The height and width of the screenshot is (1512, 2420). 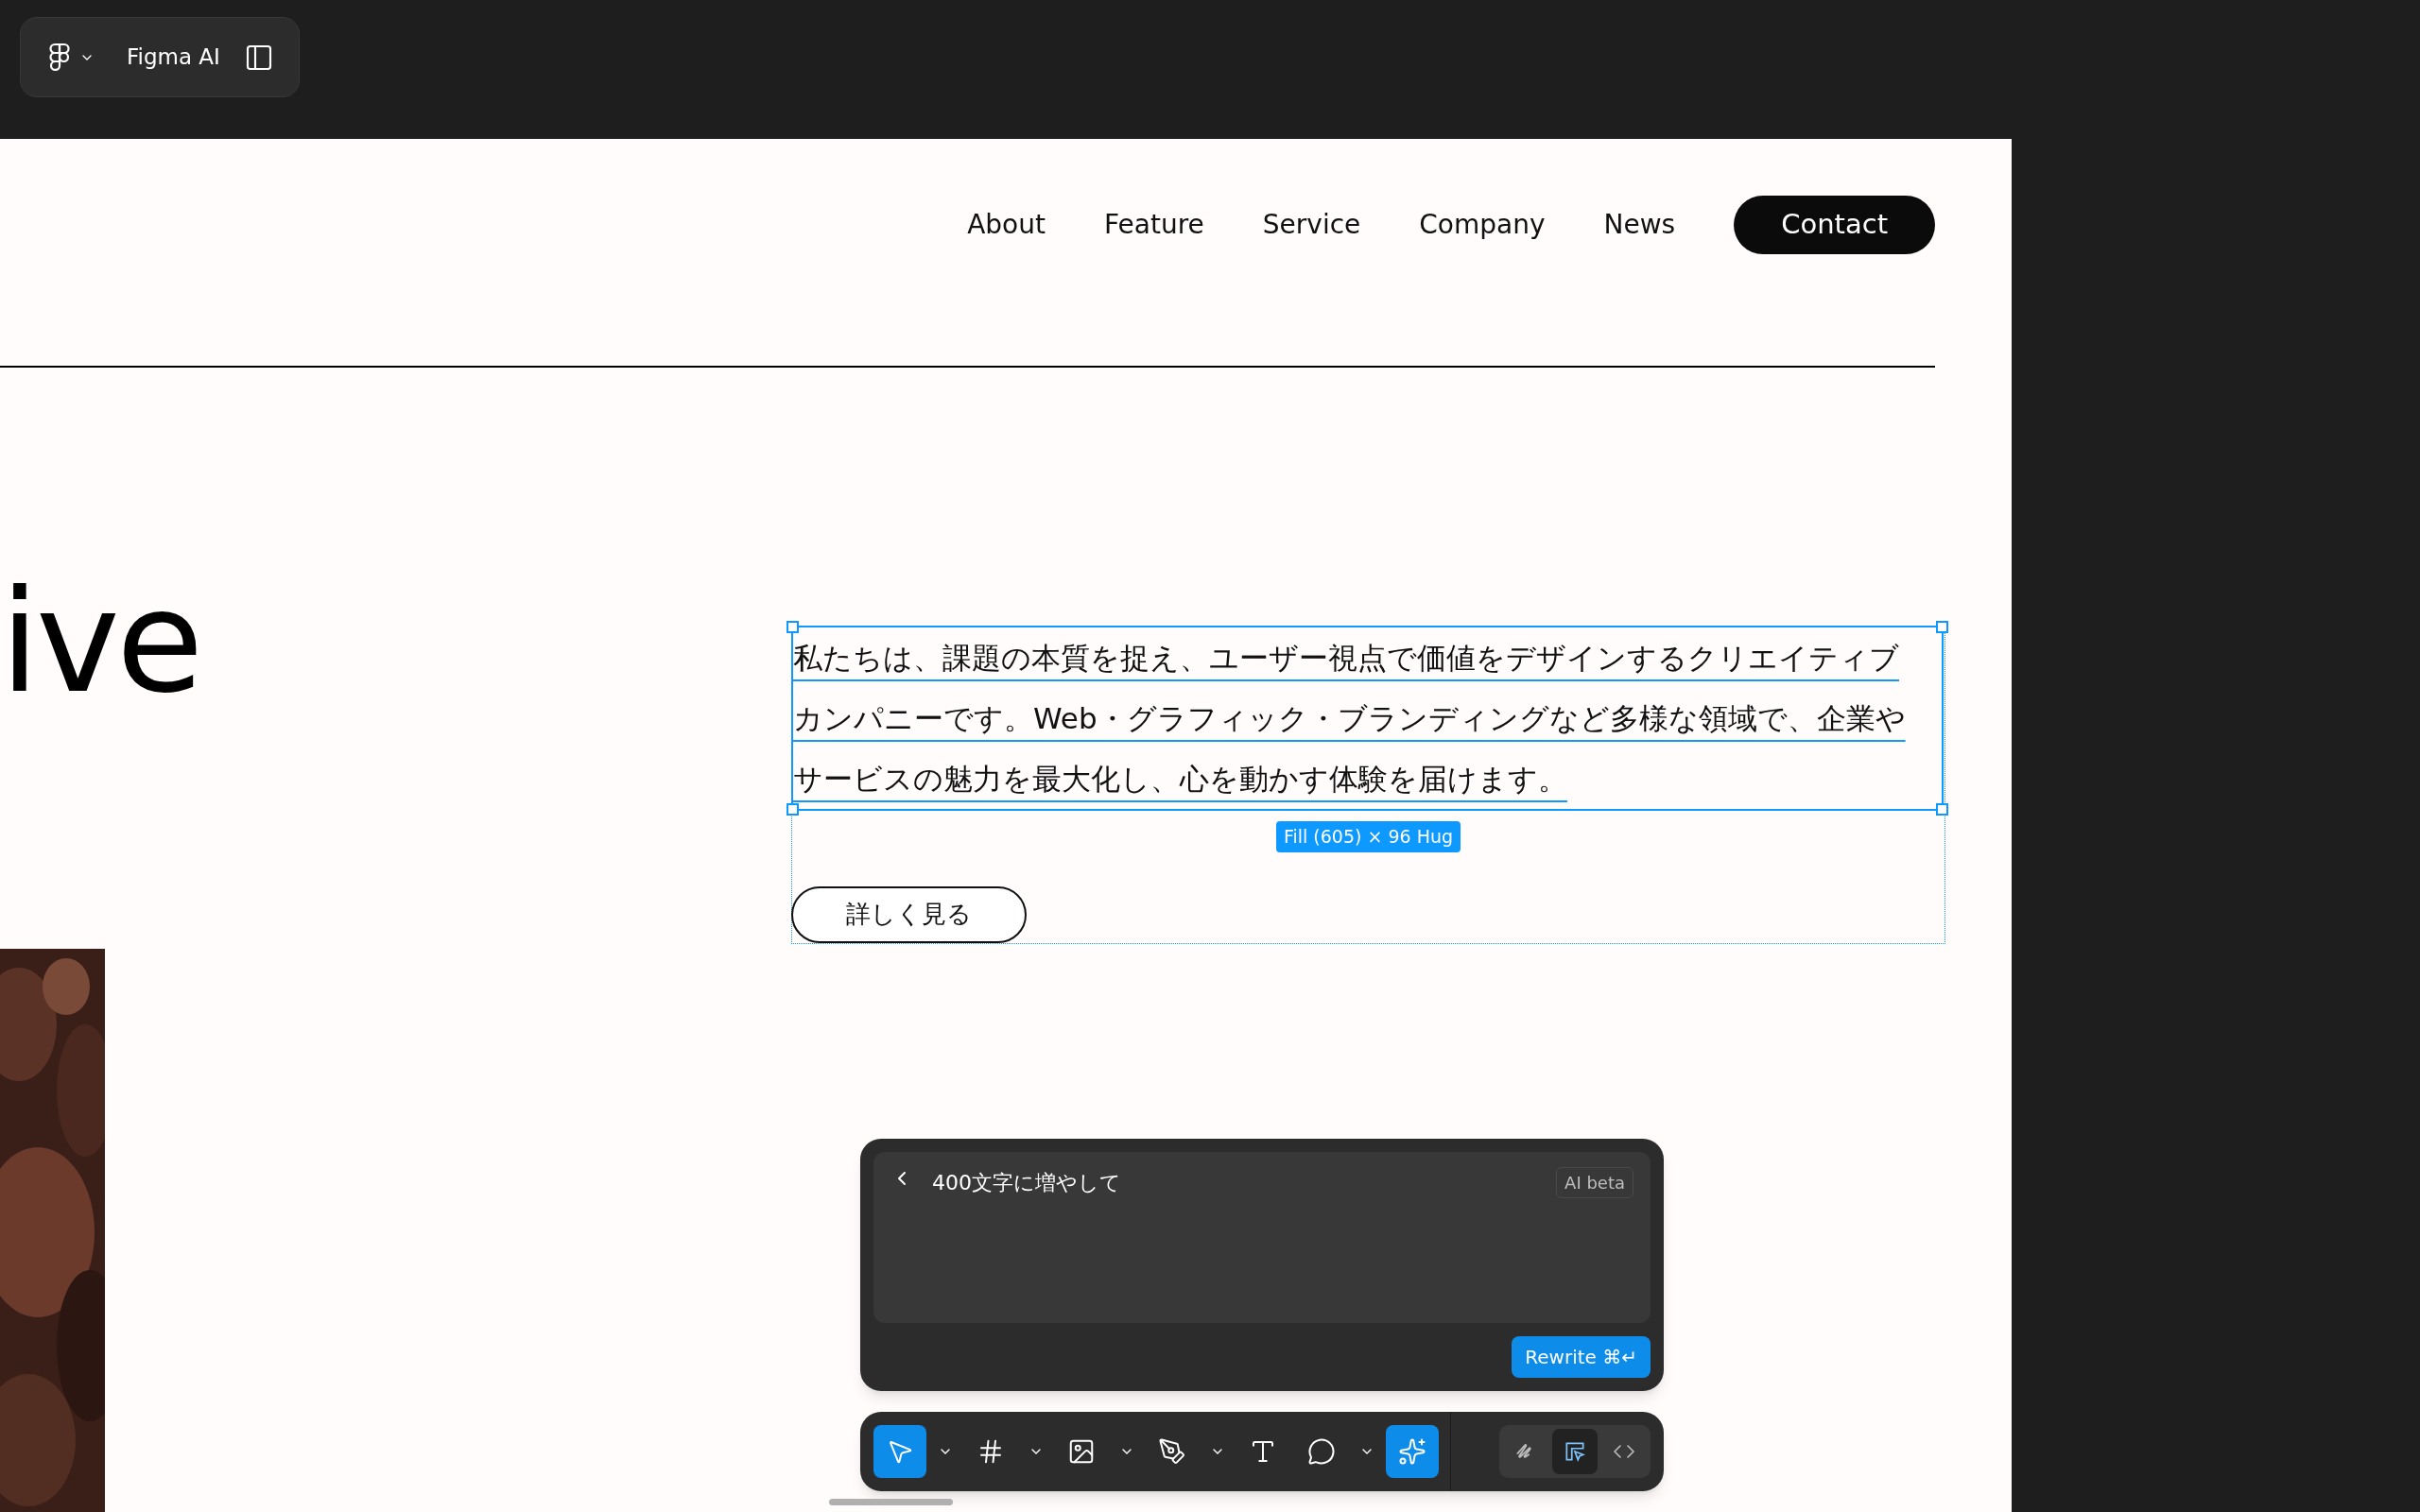 I want to click on sparkles-icon, so click(x=1412, y=1451).